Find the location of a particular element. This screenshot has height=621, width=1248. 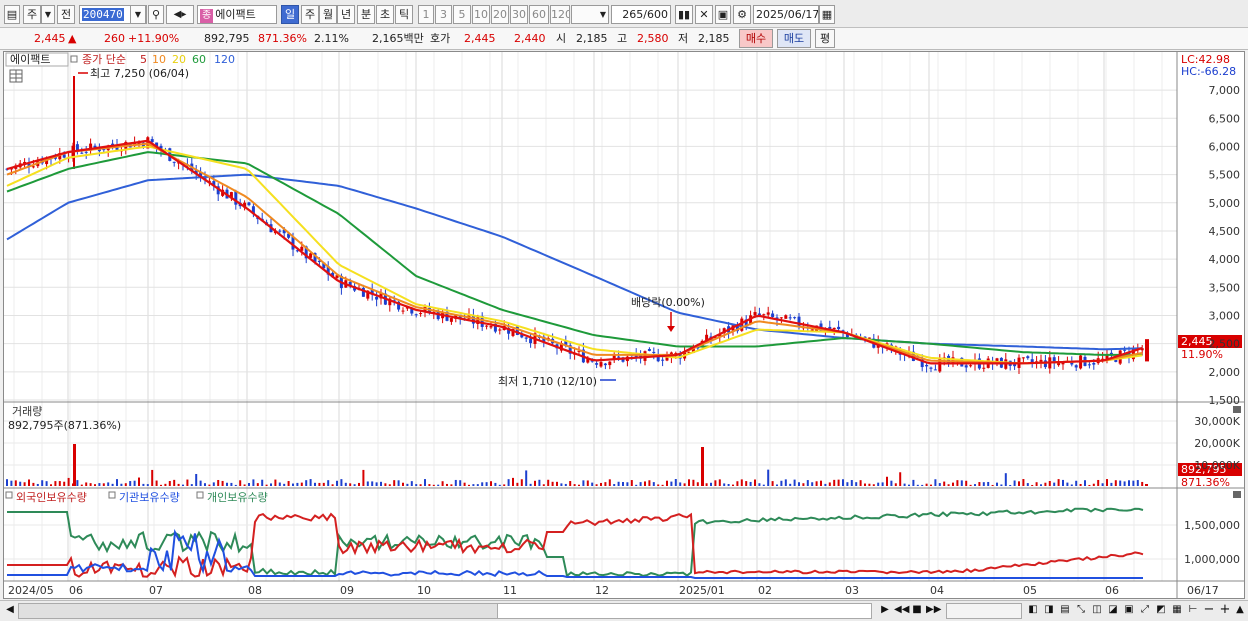

tool-icon: ▦ is located at coordinates (1177, 610).